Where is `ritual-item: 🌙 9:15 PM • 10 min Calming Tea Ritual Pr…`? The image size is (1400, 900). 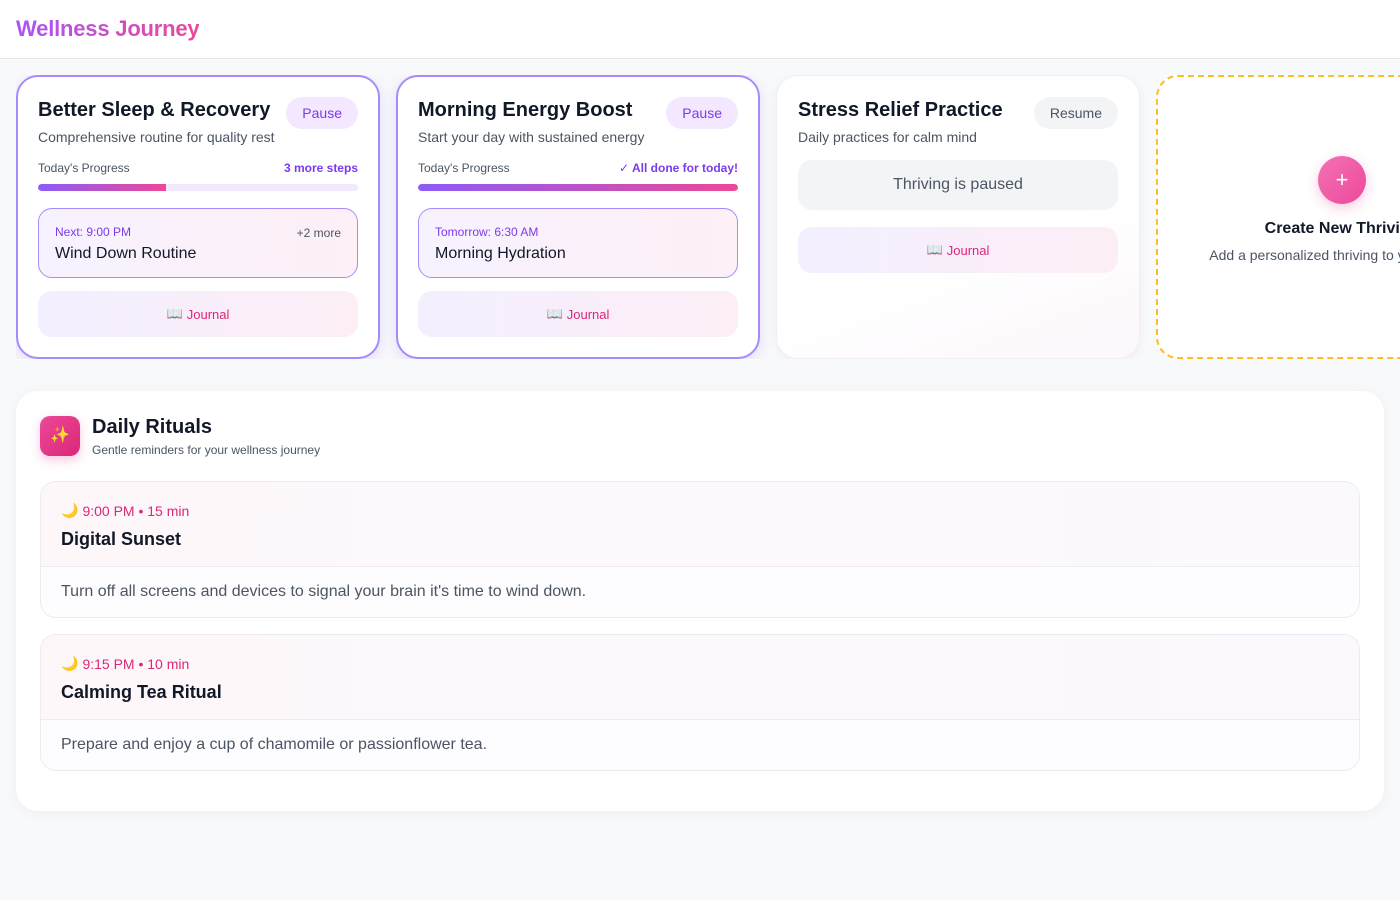
ritual-item: 🌙 9:15 PM • 10 min Calming Tea Ritual Pr… is located at coordinates (700, 702).